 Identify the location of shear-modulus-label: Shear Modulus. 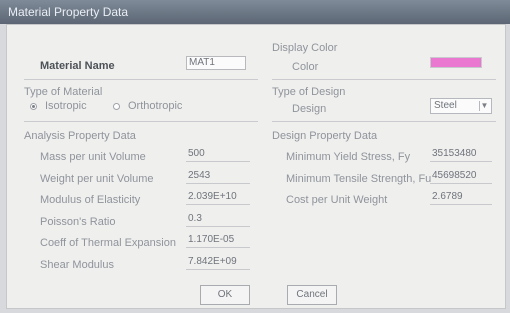
(77, 265).